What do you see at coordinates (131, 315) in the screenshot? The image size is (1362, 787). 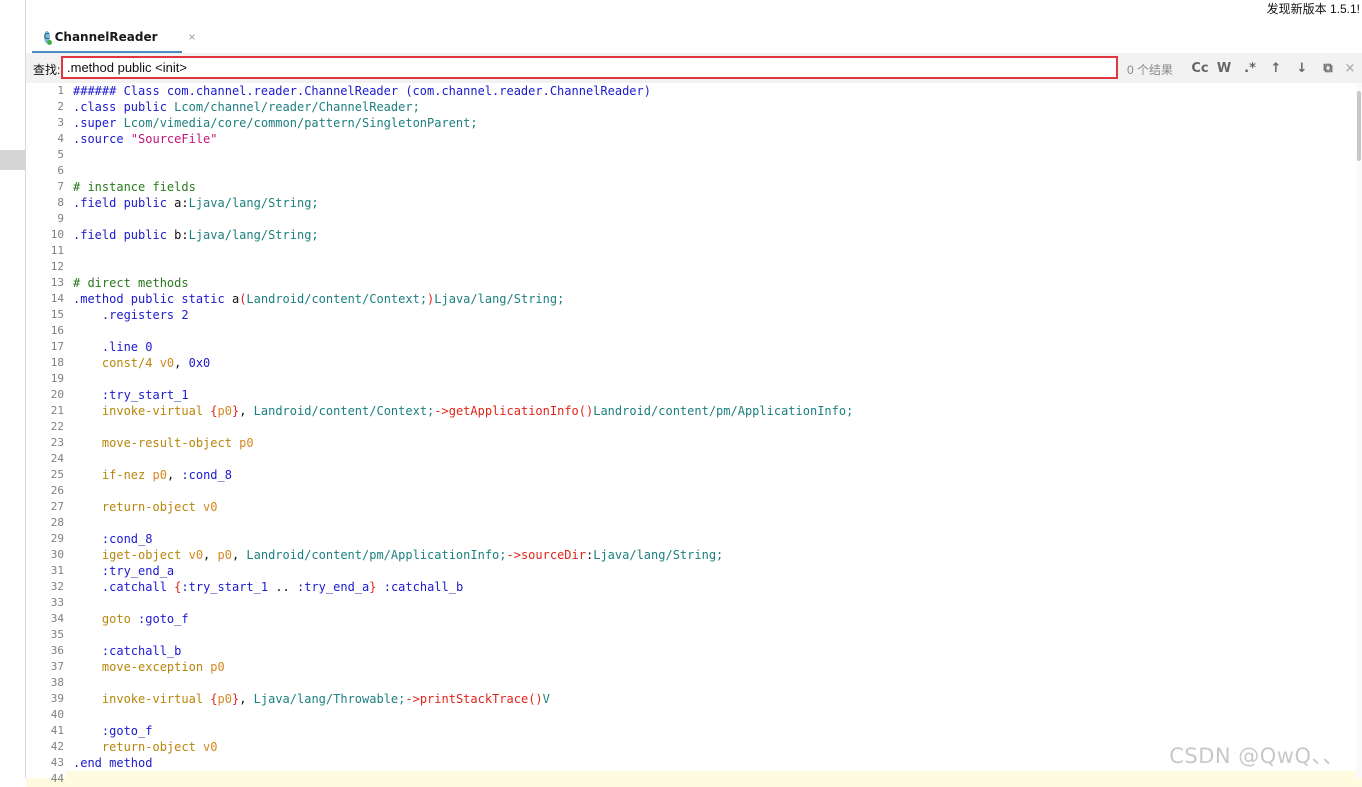 I see `code-line: .registers 2` at bounding box center [131, 315].